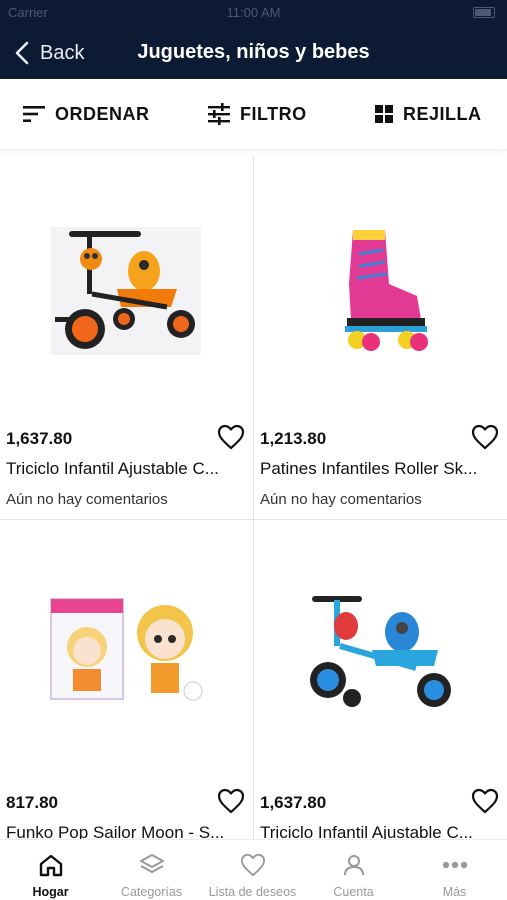  What do you see at coordinates (252, 892) in the screenshot?
I see `tab-label: Lista de deseos` at bounding box center [252, 892].